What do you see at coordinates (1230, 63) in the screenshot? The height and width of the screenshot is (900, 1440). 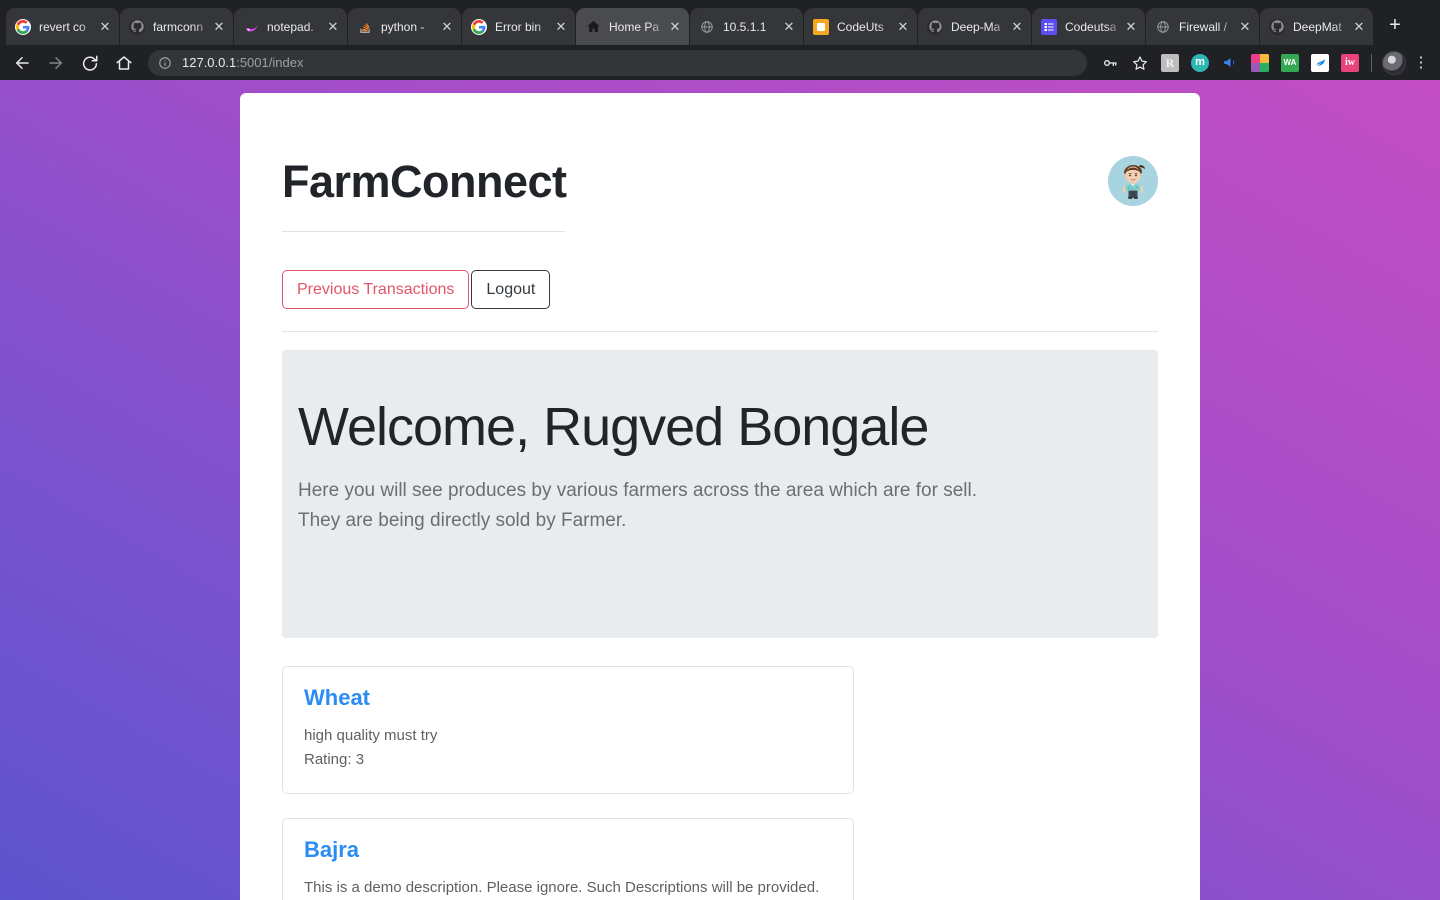 I see `extension-megaphone-icon` at bounding box center [1230, 63].